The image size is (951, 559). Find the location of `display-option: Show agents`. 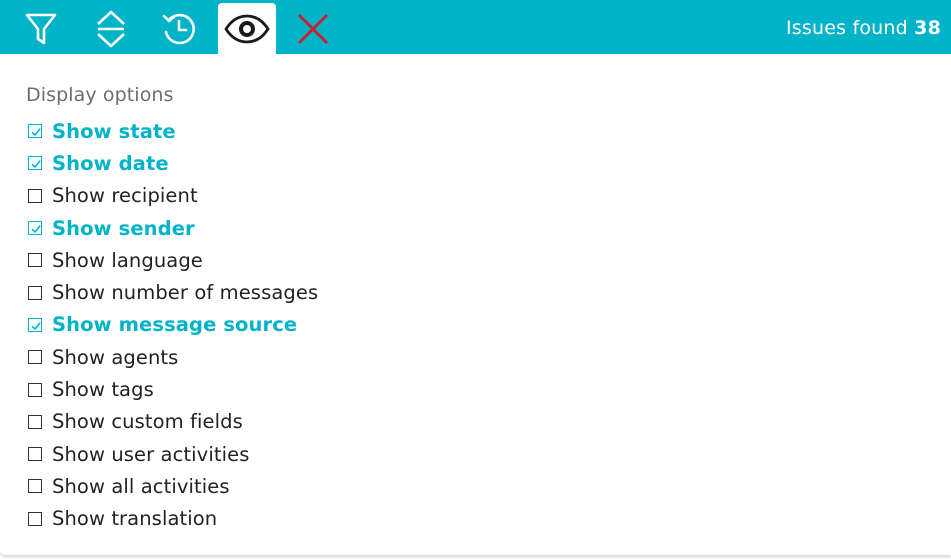

display-option: Show agents is located at coordinates (173, 357).